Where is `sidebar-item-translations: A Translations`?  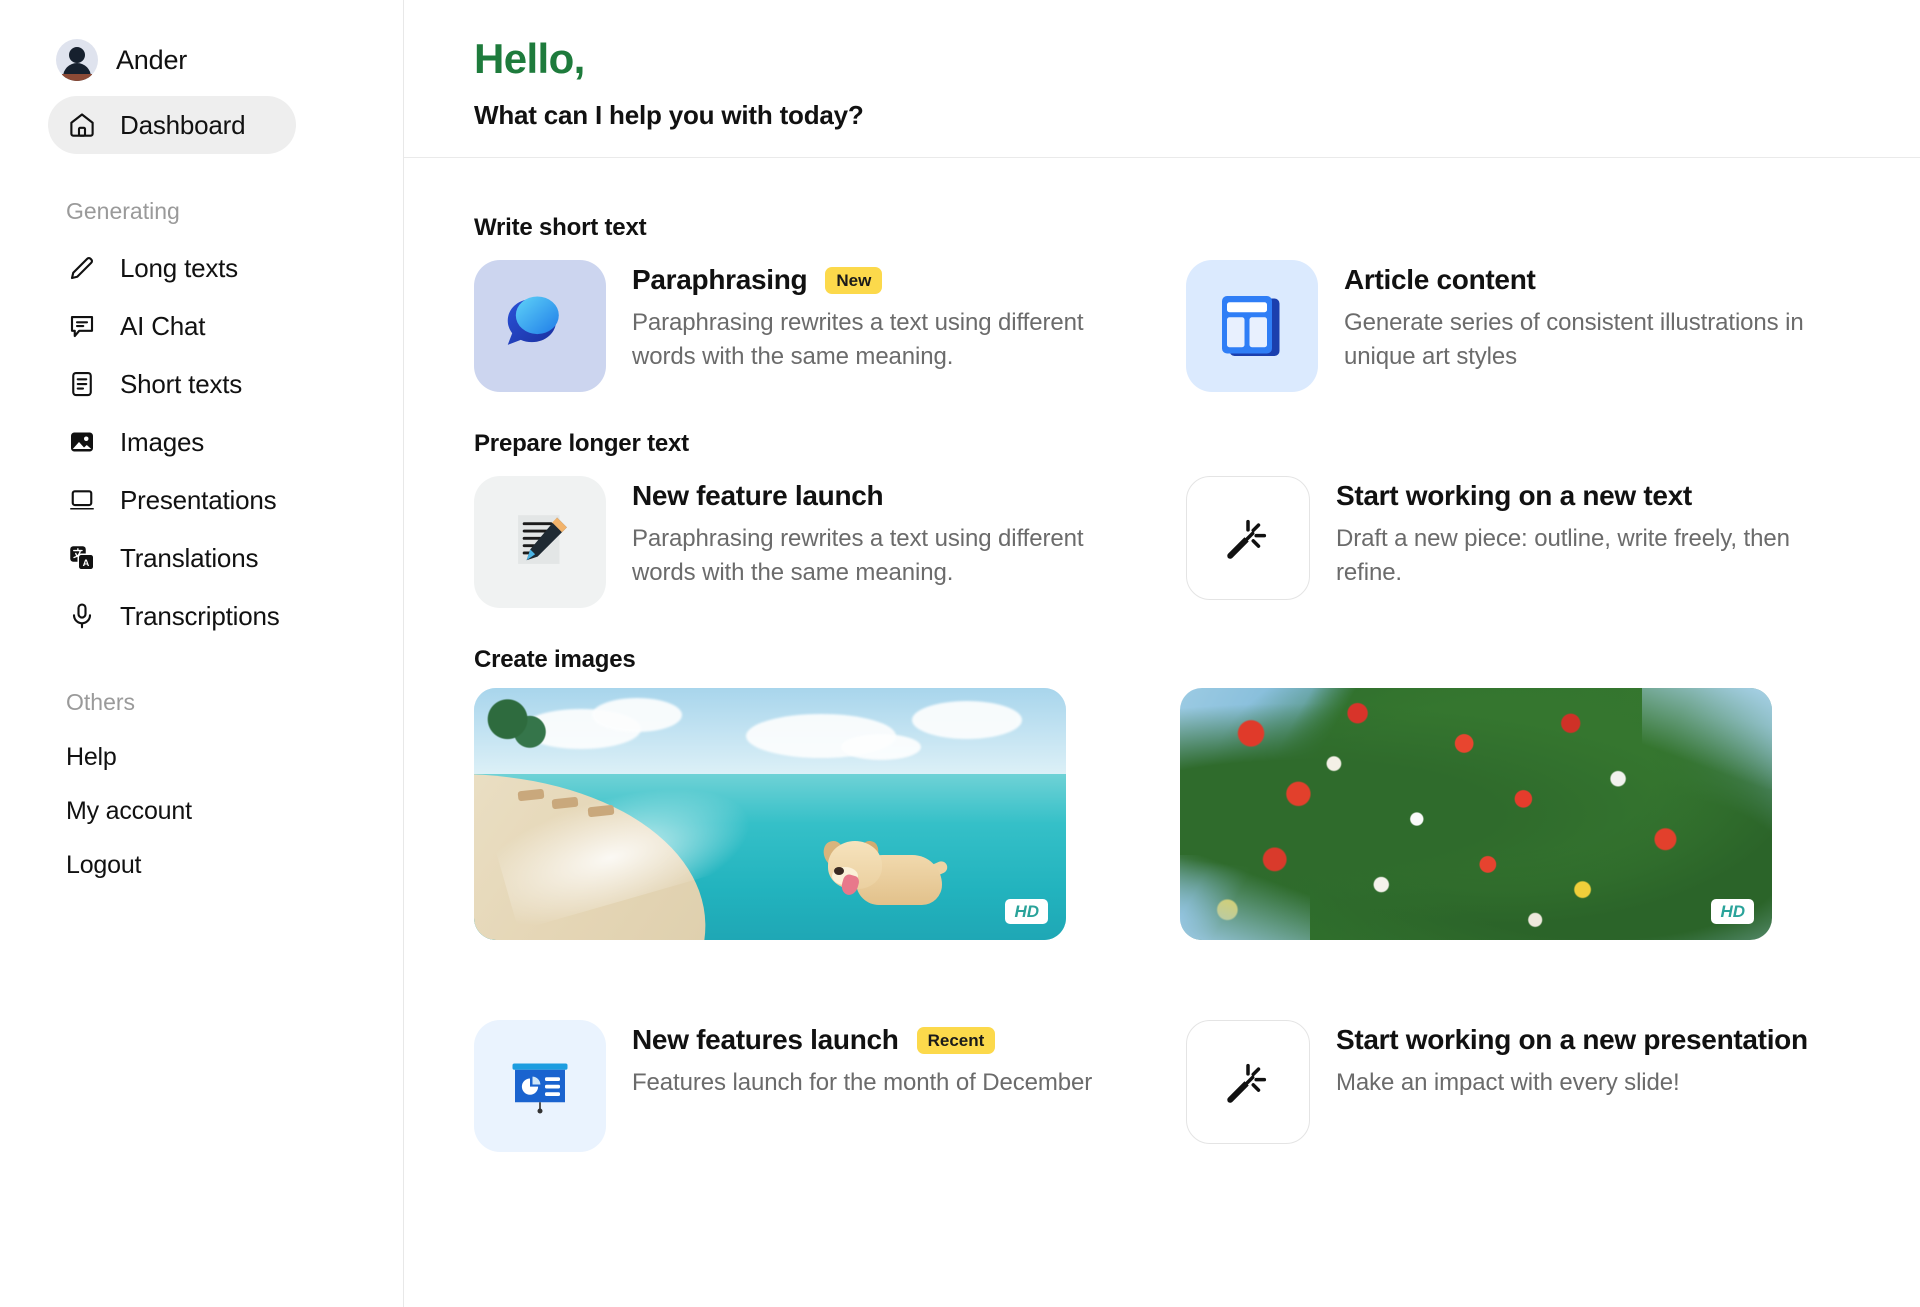 sidebar-item-translations: A Translations is located at coordinates (172, 558).